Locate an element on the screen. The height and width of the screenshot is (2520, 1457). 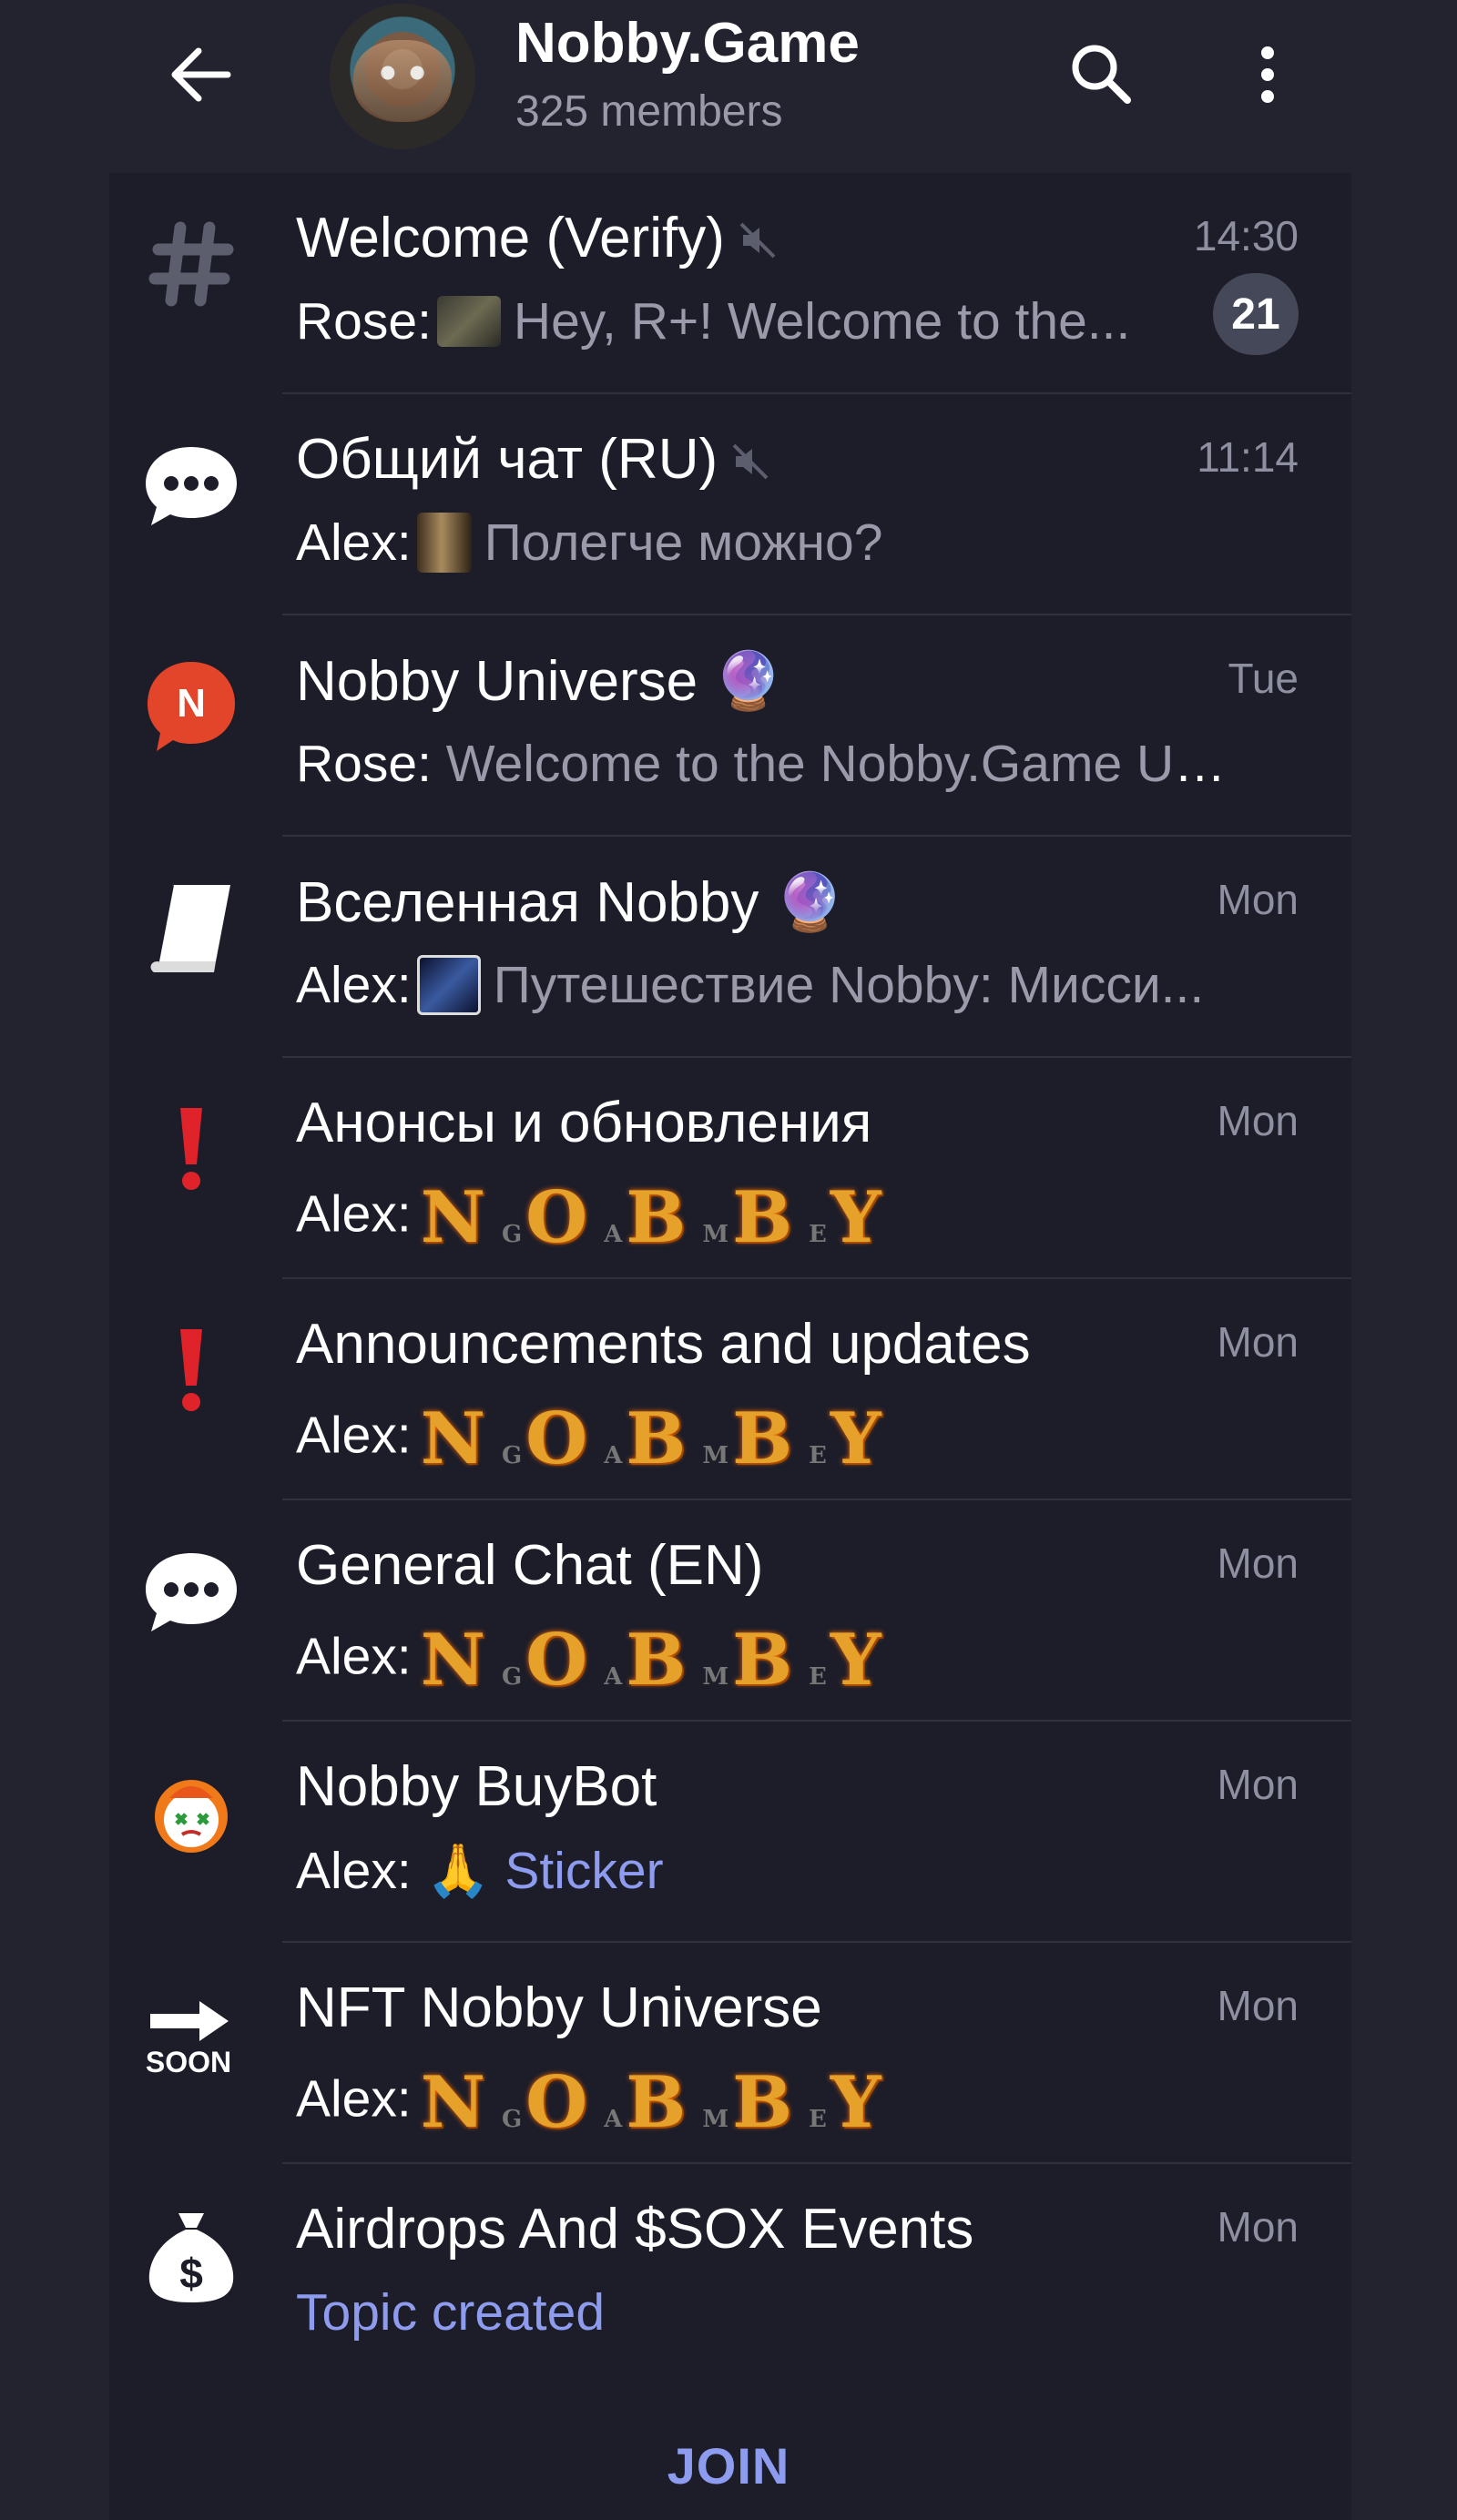
topic-time: 11:14 is located at coordinates (1248, 457).